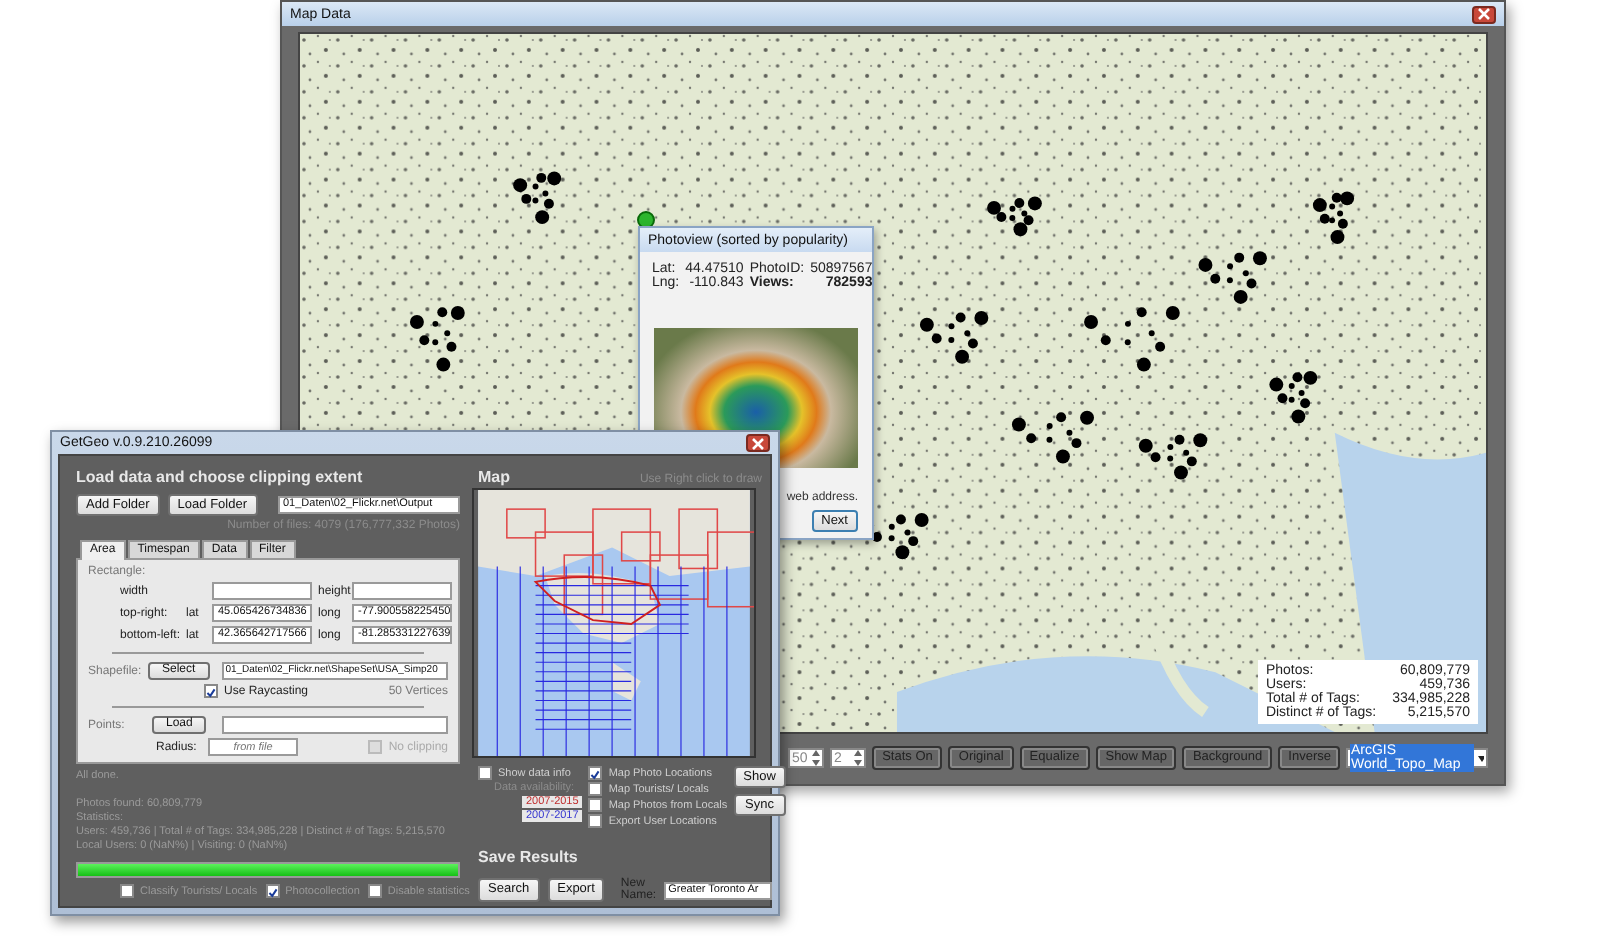 Image resolution: width=1600 pixels, height=936 pixels. What do you see at coordinates (529, 857) in the screenshot?
I see `section-heading: Save Results` at bounding box center [529, 857].